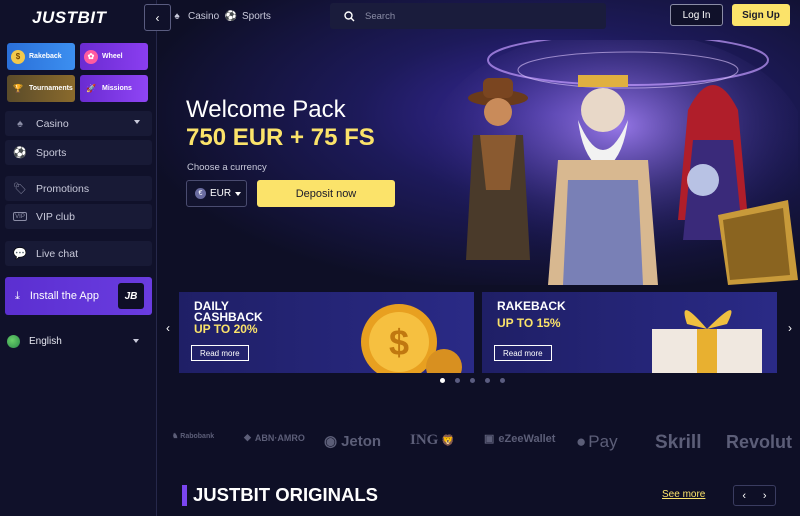 This screenshot has height=516, width=800. What do you see at coordinates (761, 15) in the screenshot?
I see `signup-button: Sign Up` at bounding box center [761, 15].